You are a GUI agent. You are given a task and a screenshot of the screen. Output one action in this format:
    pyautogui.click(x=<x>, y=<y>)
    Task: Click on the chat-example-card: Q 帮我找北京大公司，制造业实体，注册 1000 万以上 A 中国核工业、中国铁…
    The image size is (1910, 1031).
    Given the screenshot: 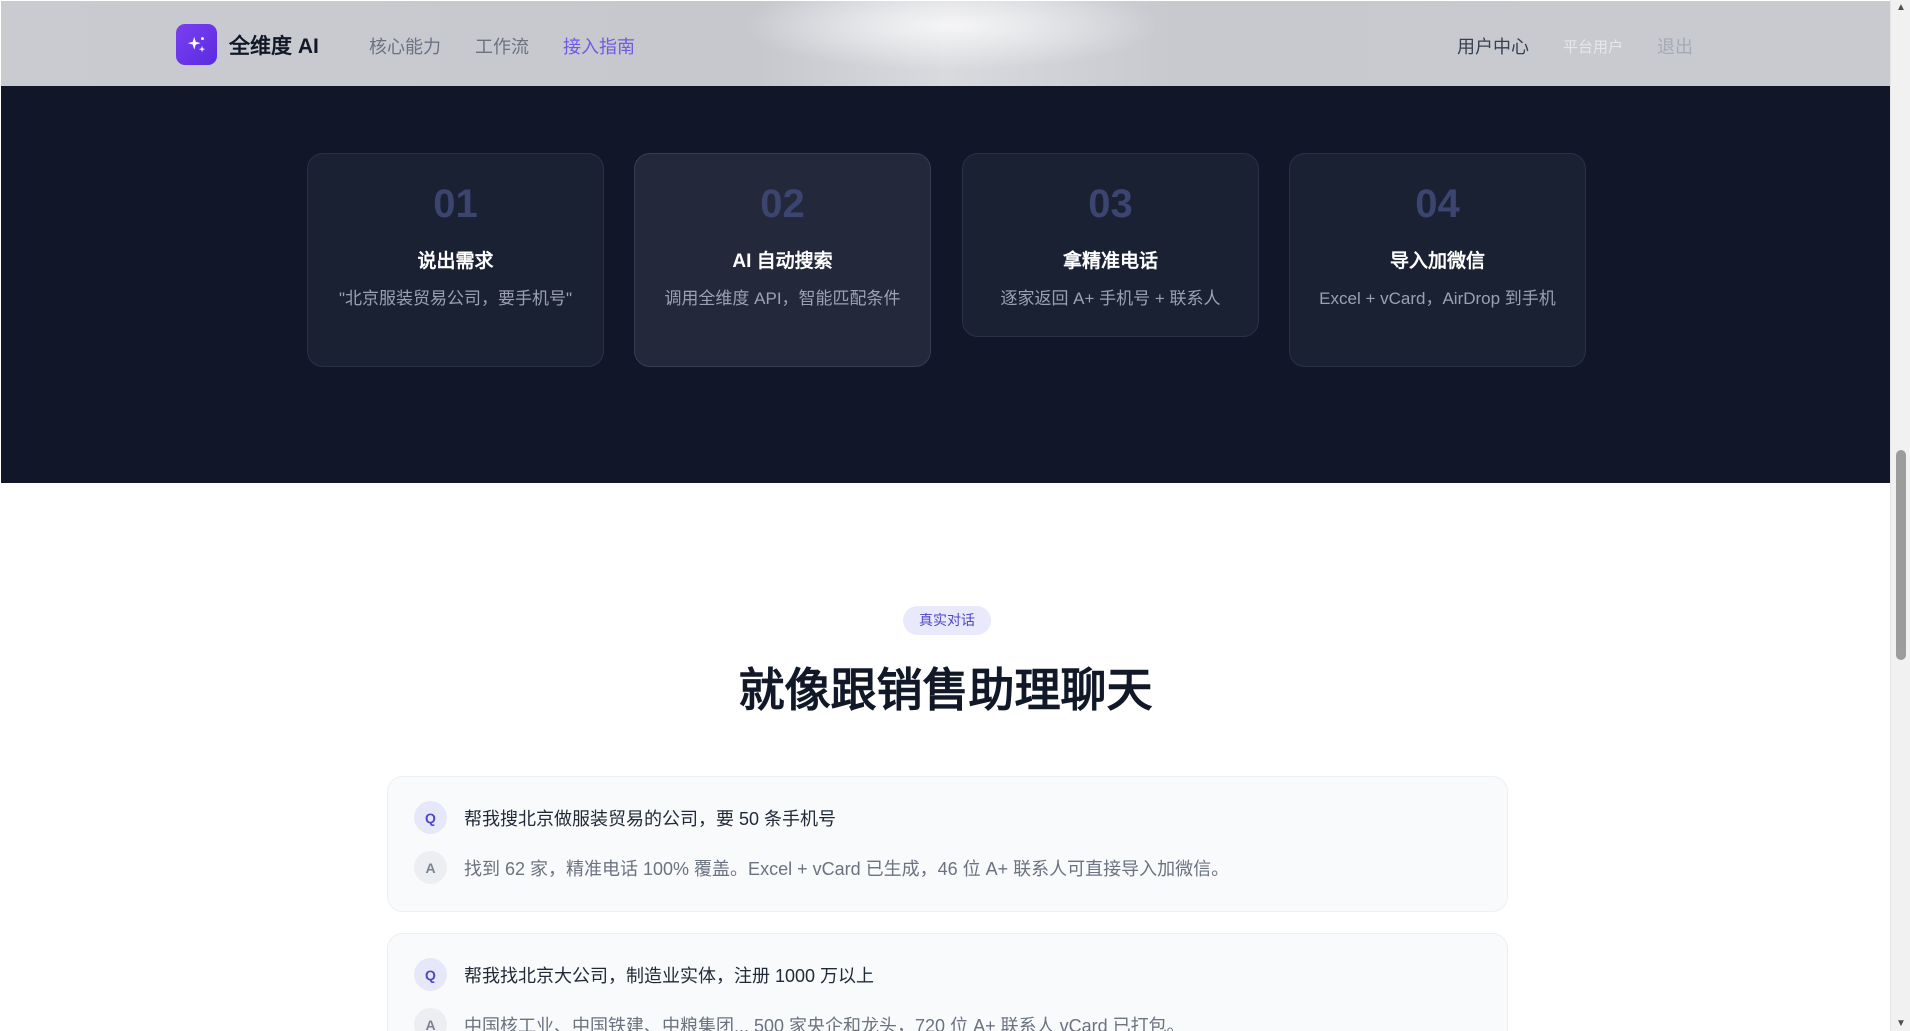 What is the action you would take?
    pyautogui.click(x=947, y=982)
    